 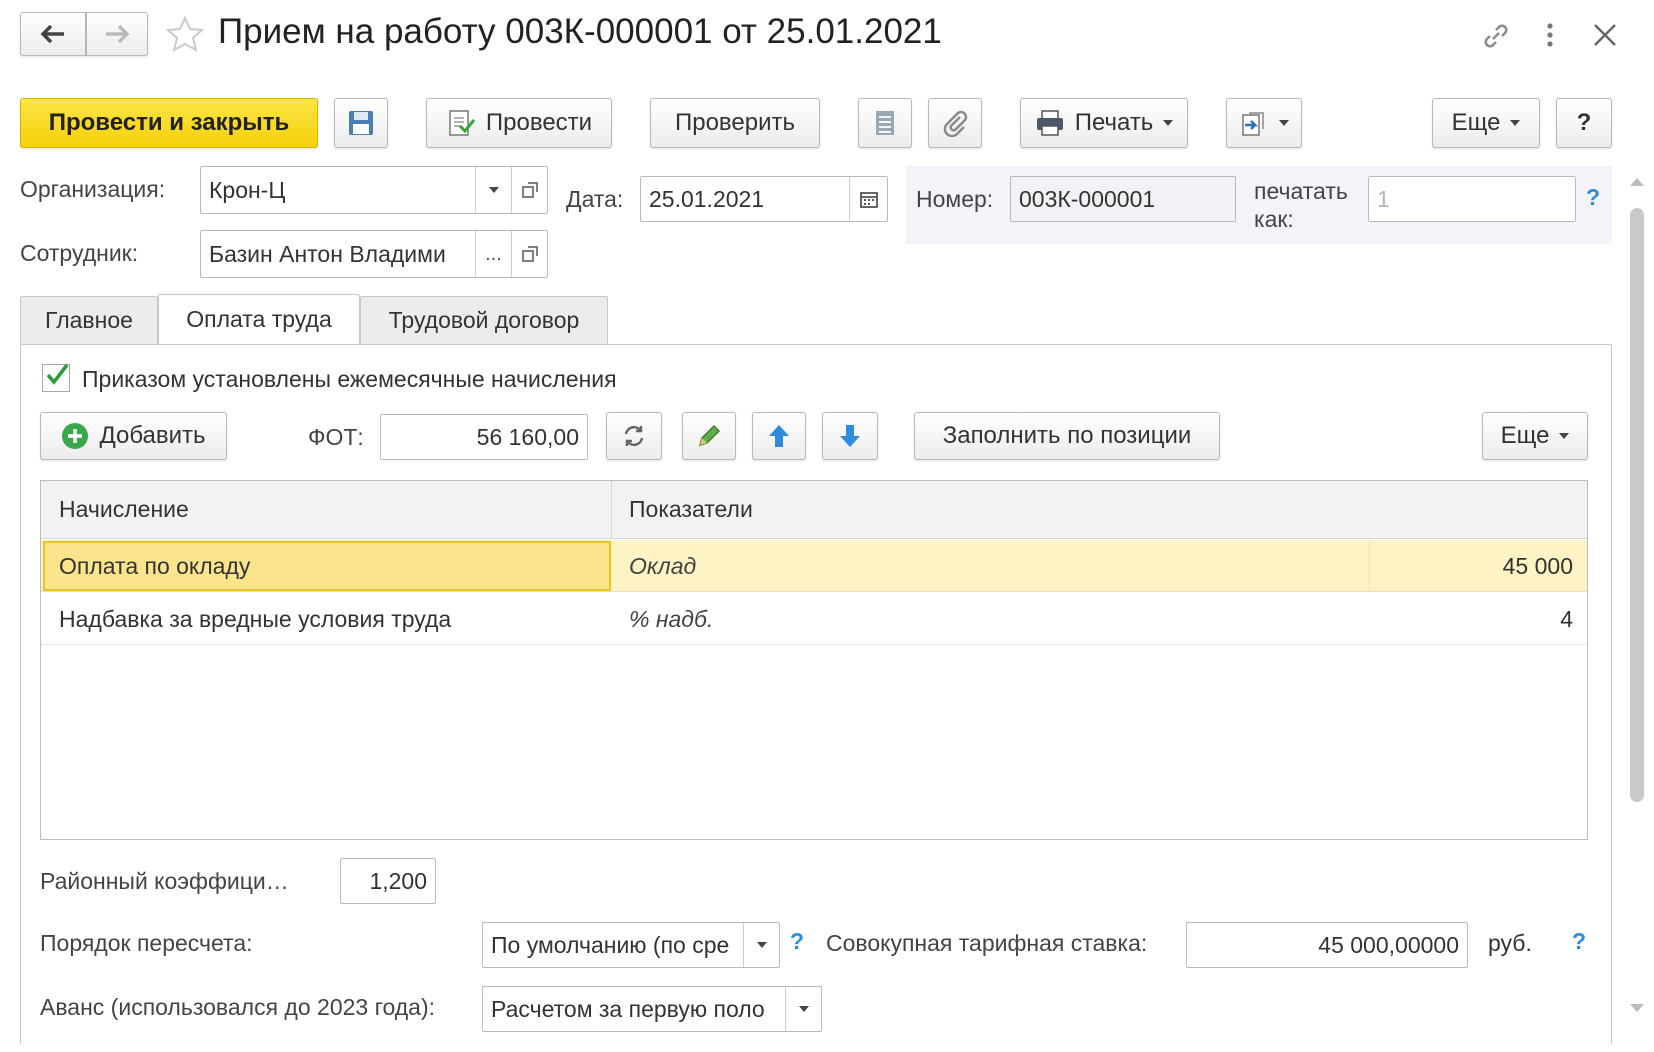 I want to click on organization-value: Крон-Ц, so click(x=247, y=189).